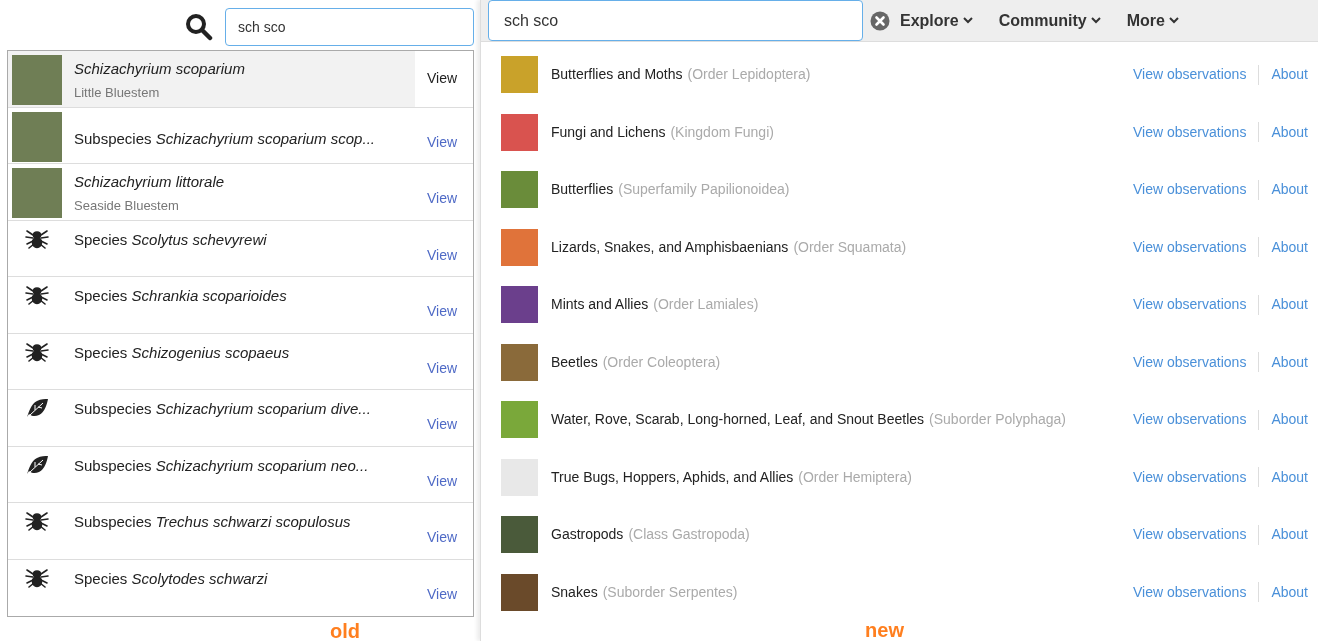 This screenshot has width=1318, height=641. Describe the element at coordinates (850, 247) in the screenshot. I see `taxon-rank: (Order Squamata)` at that location.